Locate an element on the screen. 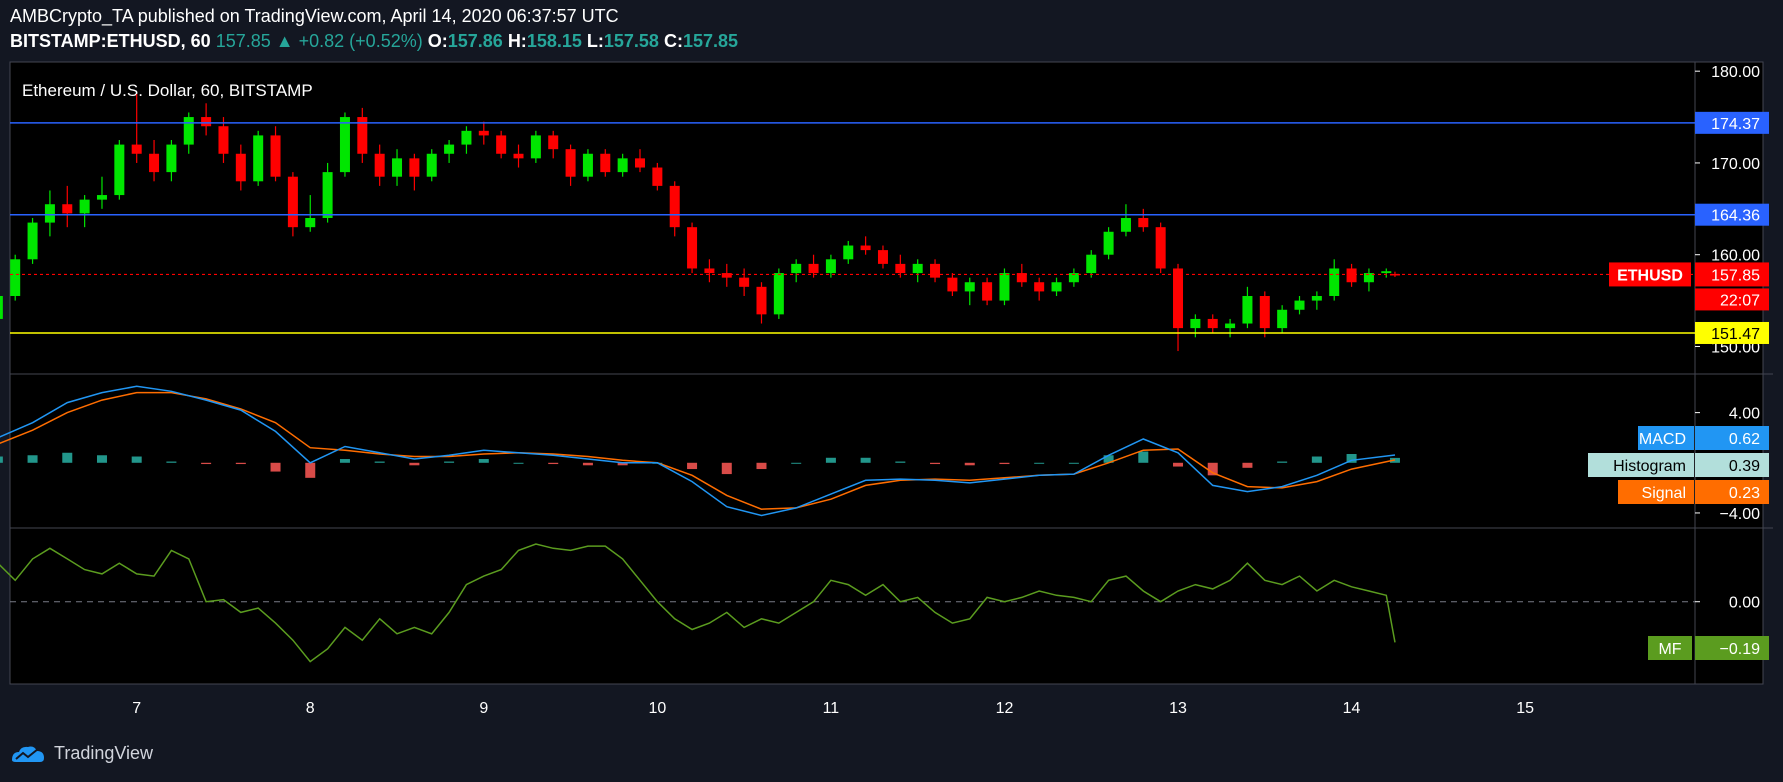 The image size is (1783, 782). x-tick-label: 12 is located at coordinates (1005, 708).